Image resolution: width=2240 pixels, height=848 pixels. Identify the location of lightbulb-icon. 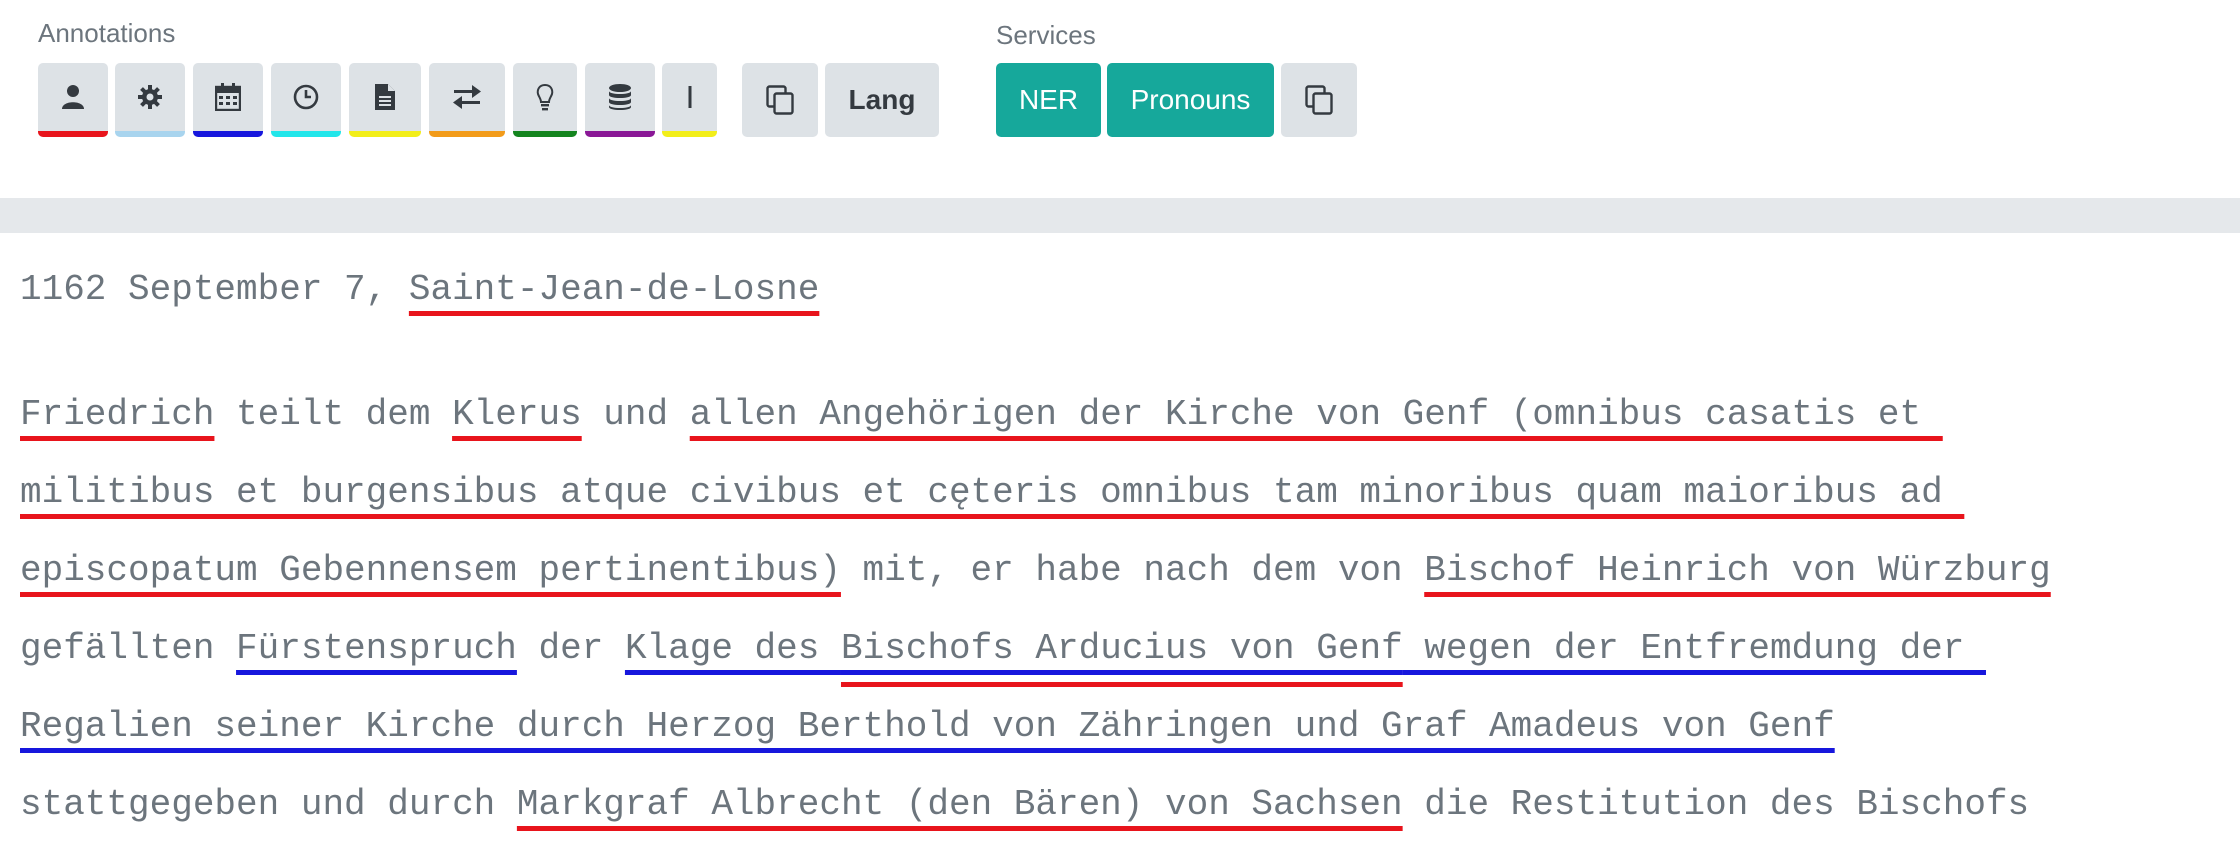
(545, 97).